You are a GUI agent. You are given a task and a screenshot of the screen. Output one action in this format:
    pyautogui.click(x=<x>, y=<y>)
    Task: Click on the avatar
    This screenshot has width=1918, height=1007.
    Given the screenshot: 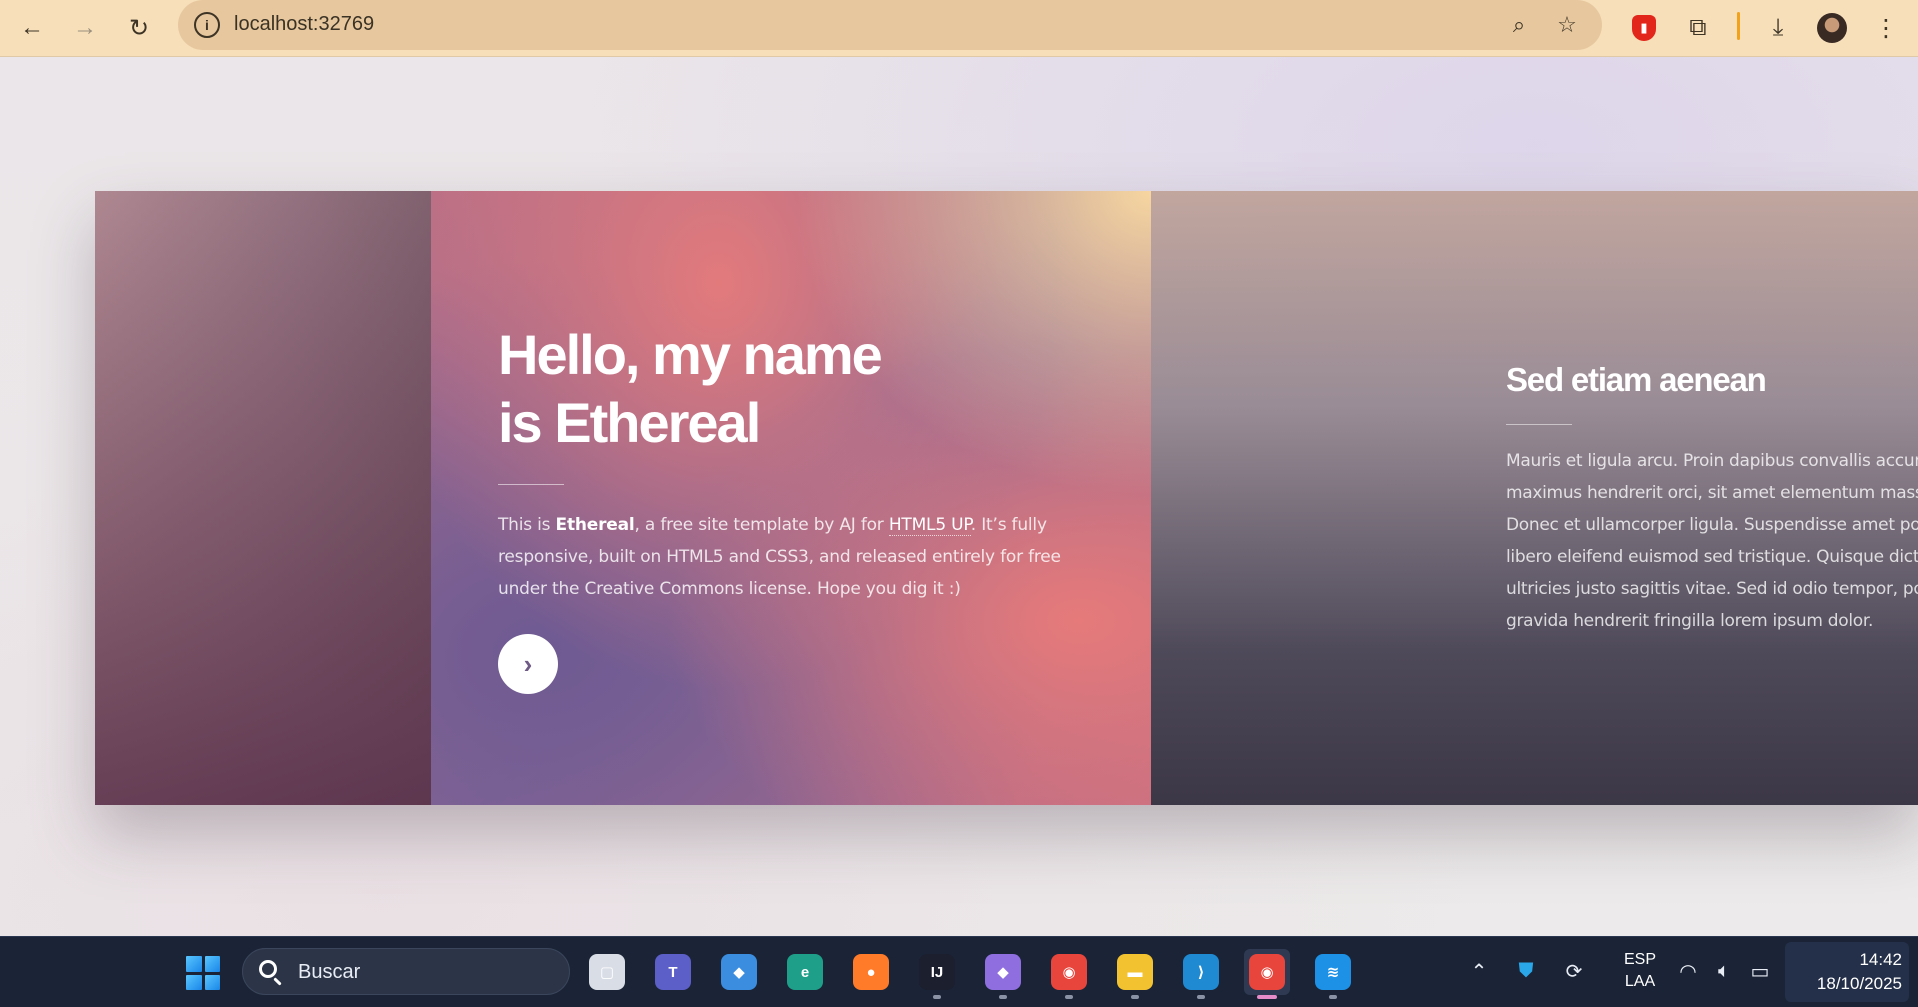 What is the action you would take?
    pyautogui.click(x=1832, y=28)
    